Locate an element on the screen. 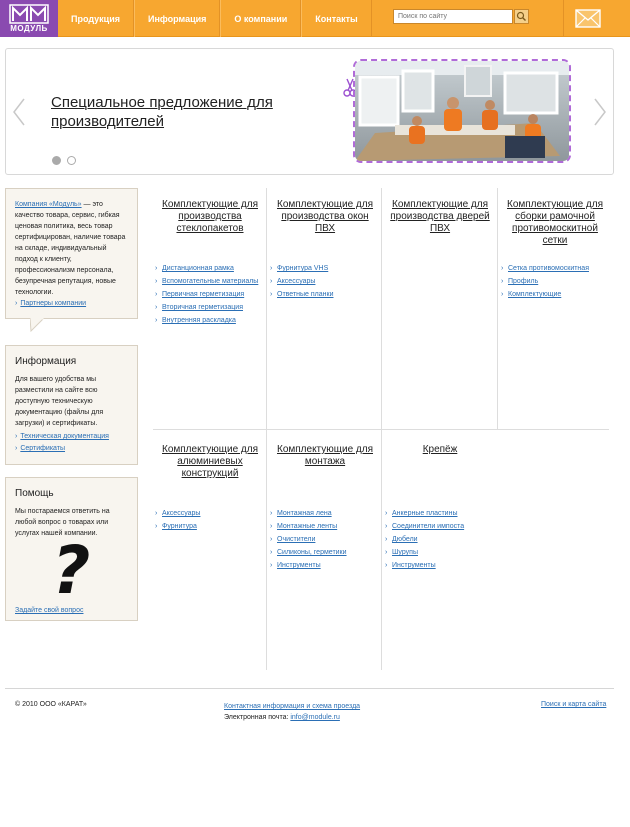 The image size is (630, 827). tech-docs-link: › Техническая документация is located at coordinates (71, 437).